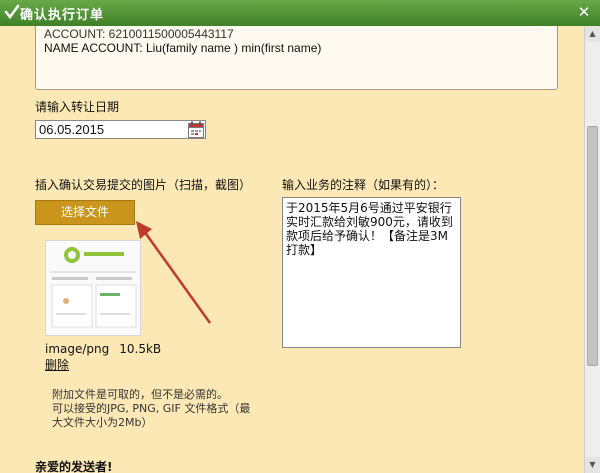  Describe the element at coordinates (12, 12) in the screenshot. I see `check-icon` at that location.